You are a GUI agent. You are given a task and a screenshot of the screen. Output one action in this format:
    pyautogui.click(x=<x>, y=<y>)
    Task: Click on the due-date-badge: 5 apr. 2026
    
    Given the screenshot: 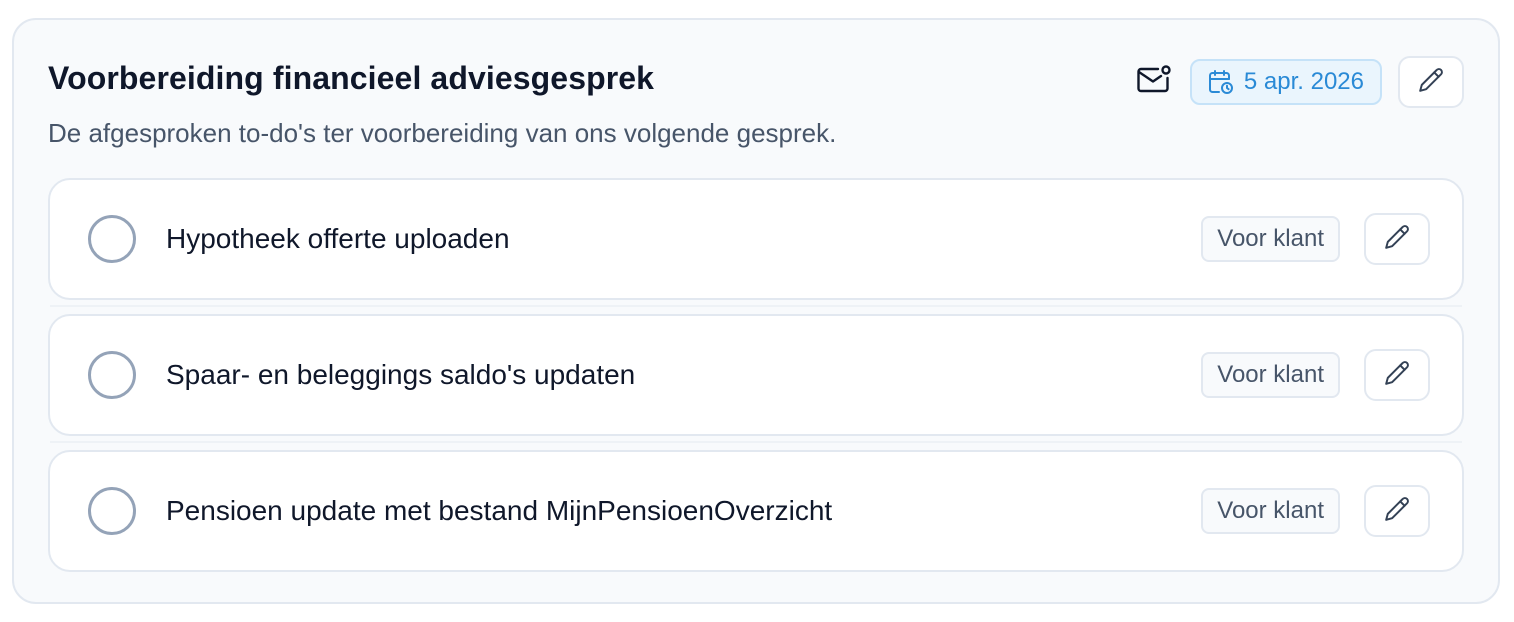 What is the action you would take?
    pyautogui.click(x=1285, y=82)
    